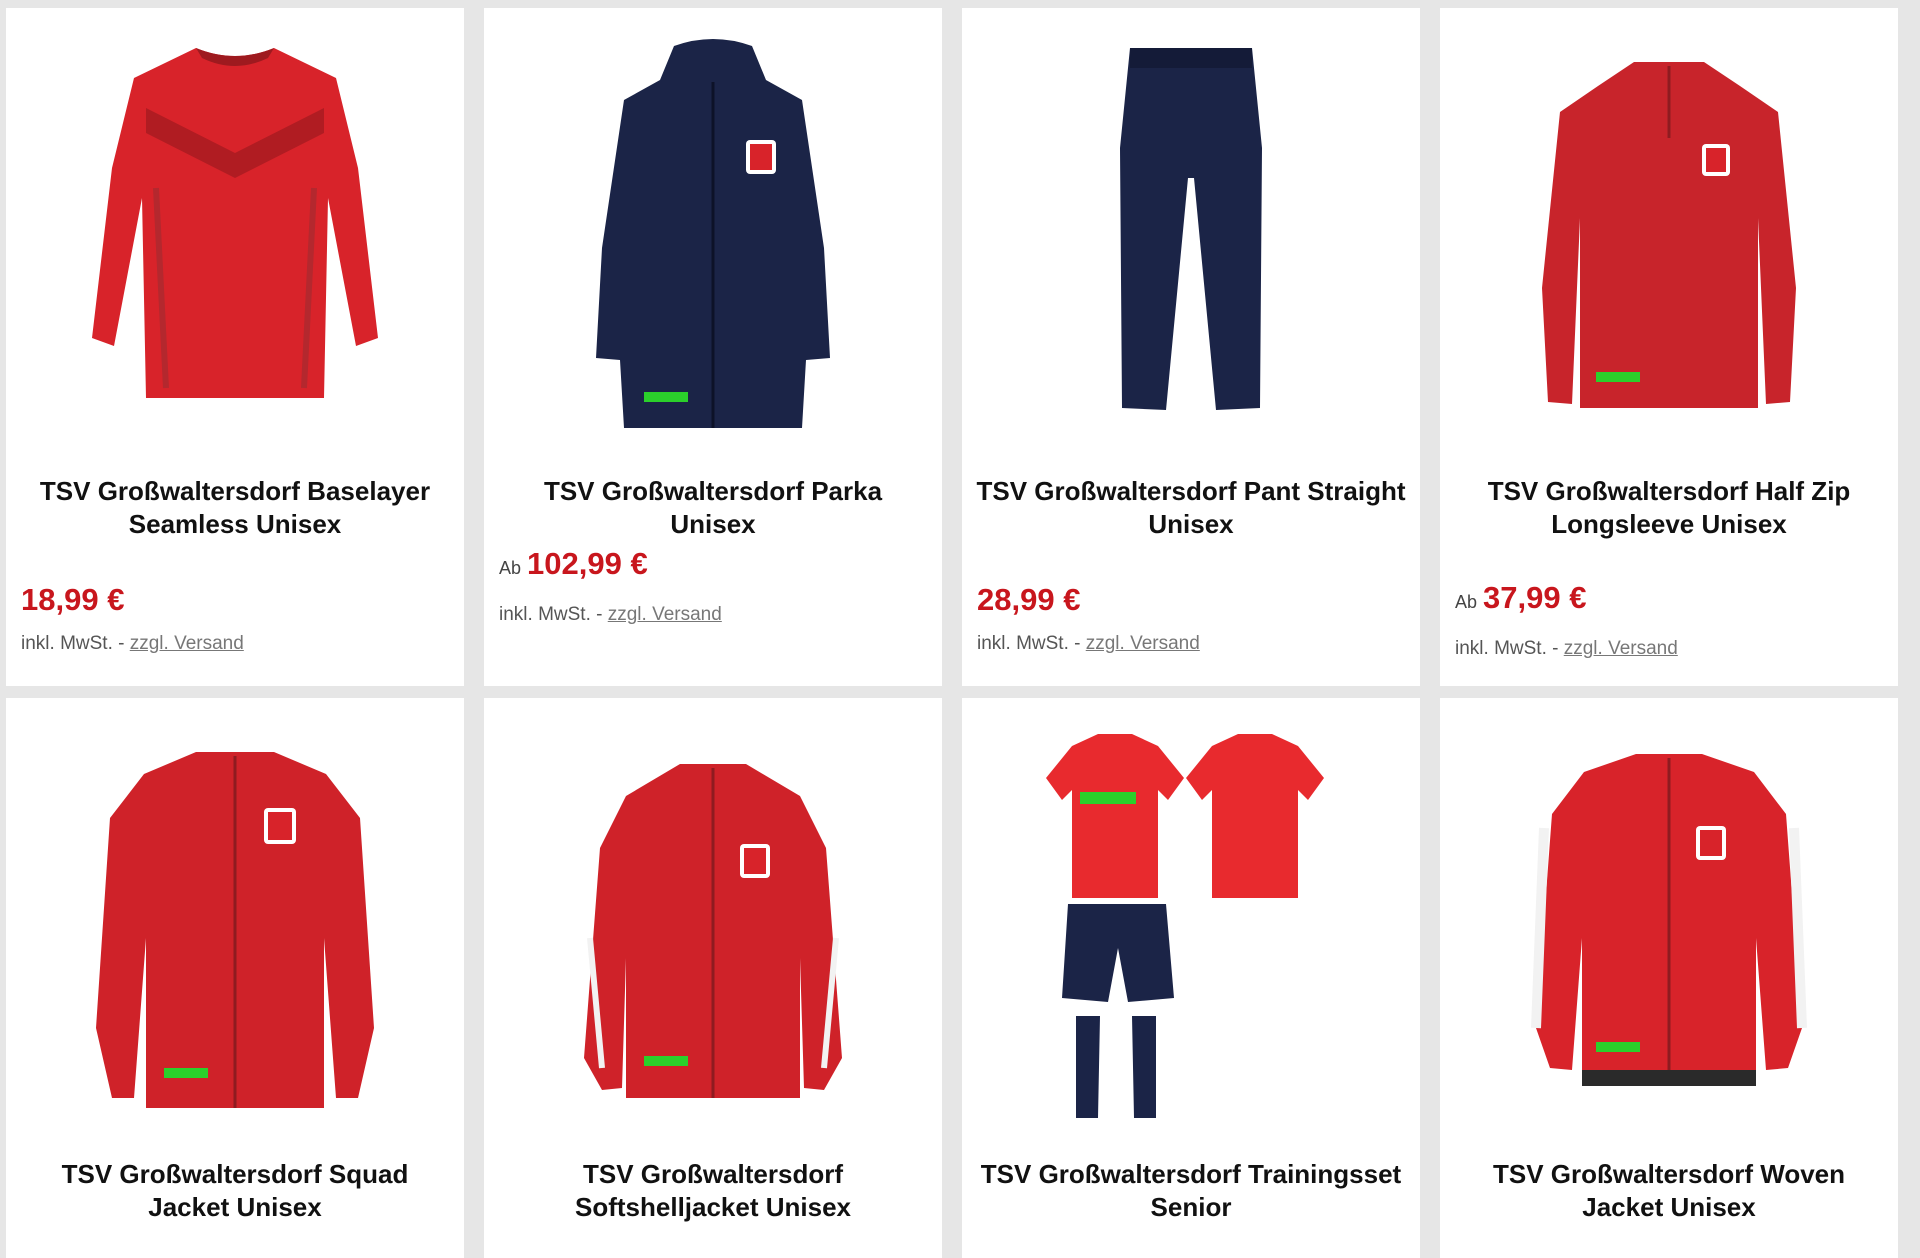  Describe the element at coordinates (587, 563) in the screenshot. I see `product-price: 102,99 €` at that location.